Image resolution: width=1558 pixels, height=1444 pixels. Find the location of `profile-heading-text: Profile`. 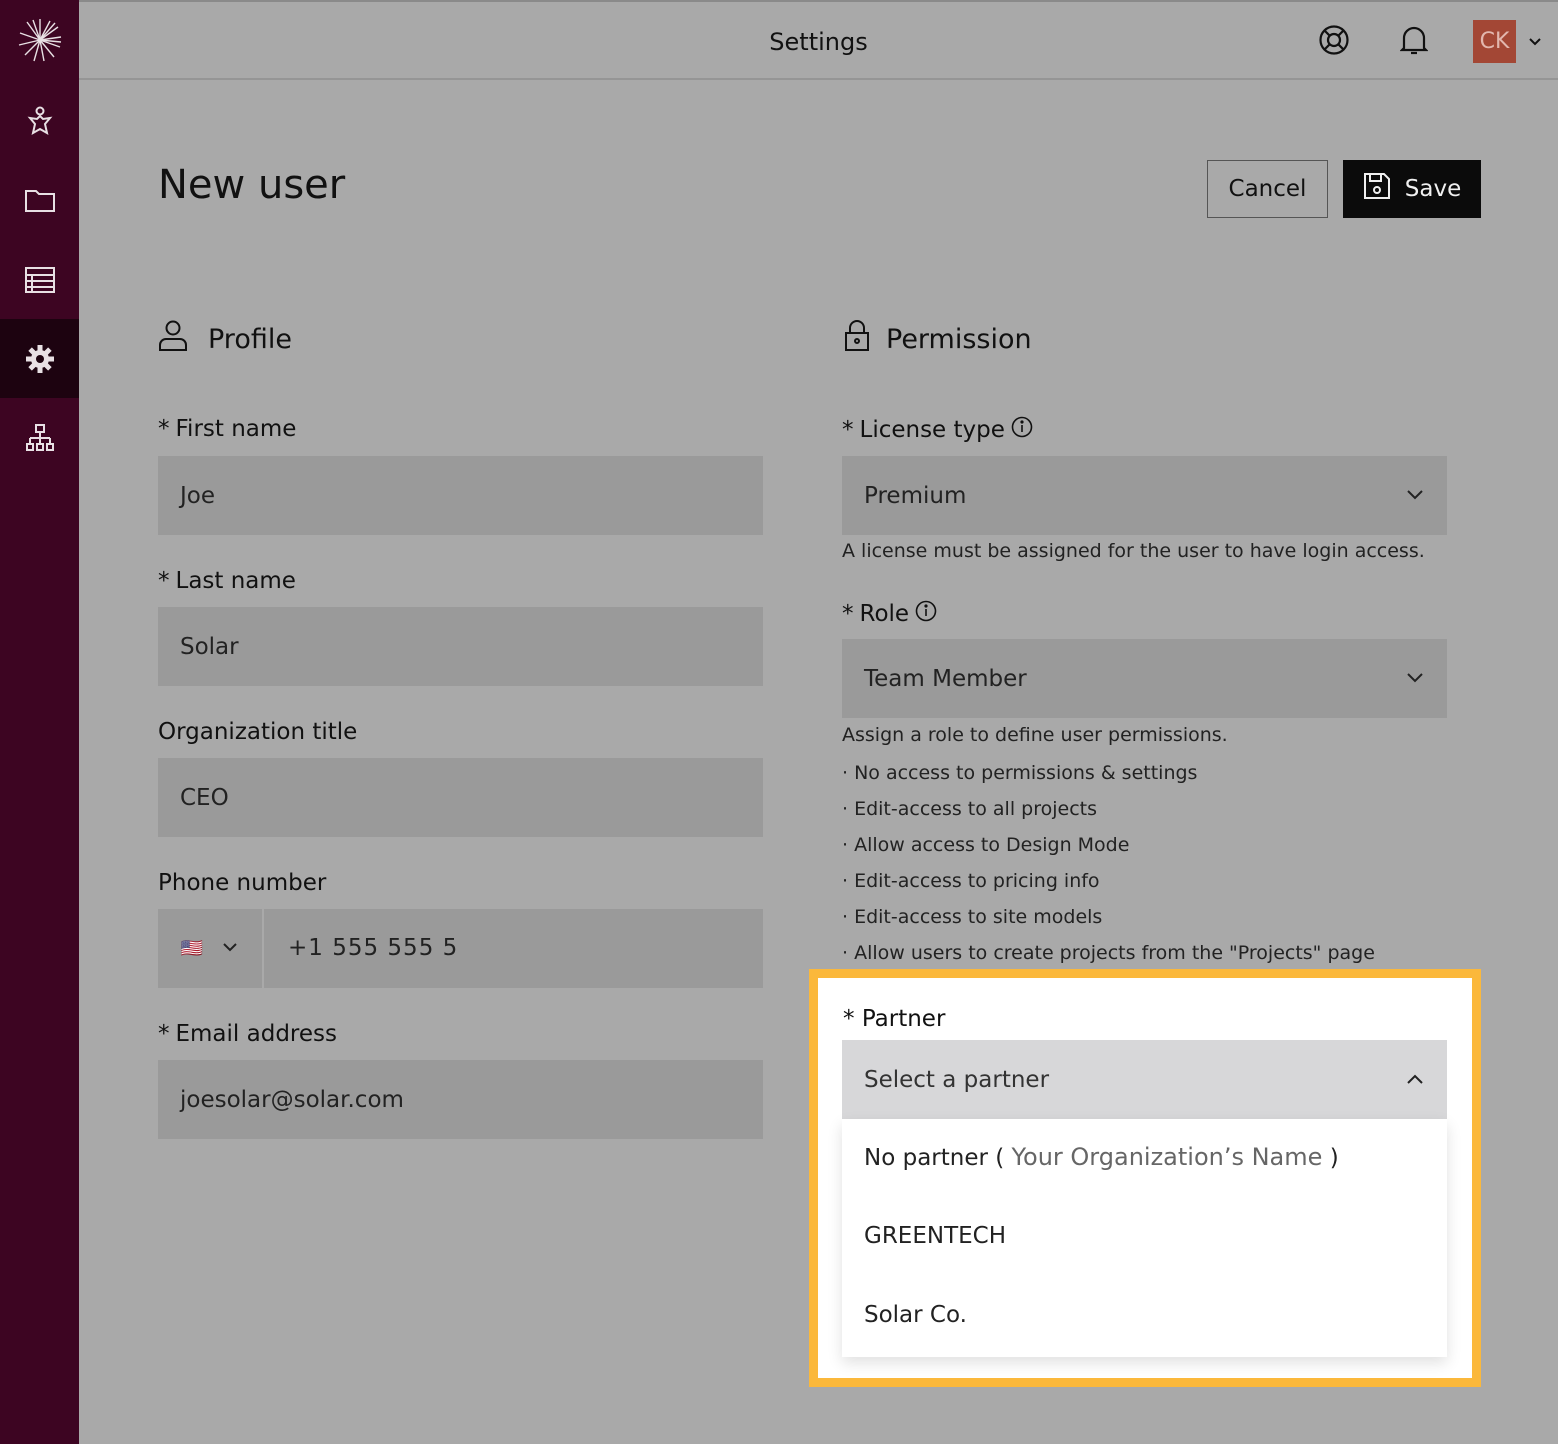

profile-heading-text: Profile is located at coordinates (250, 339).